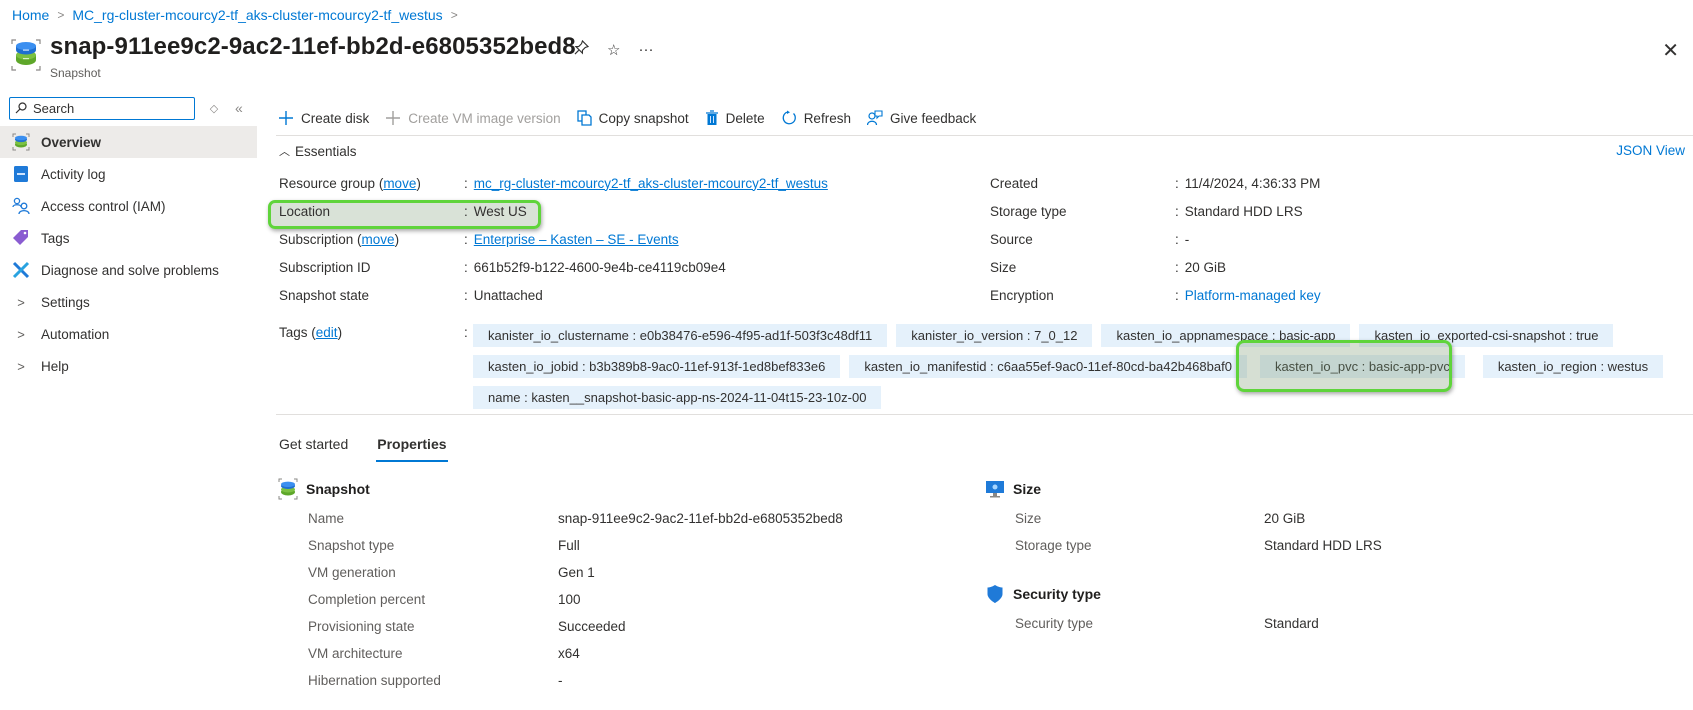  Describe the element at coordinates (1253, 295) in the screenshot. I see `encryption-link: Platform-managed key` at that location.